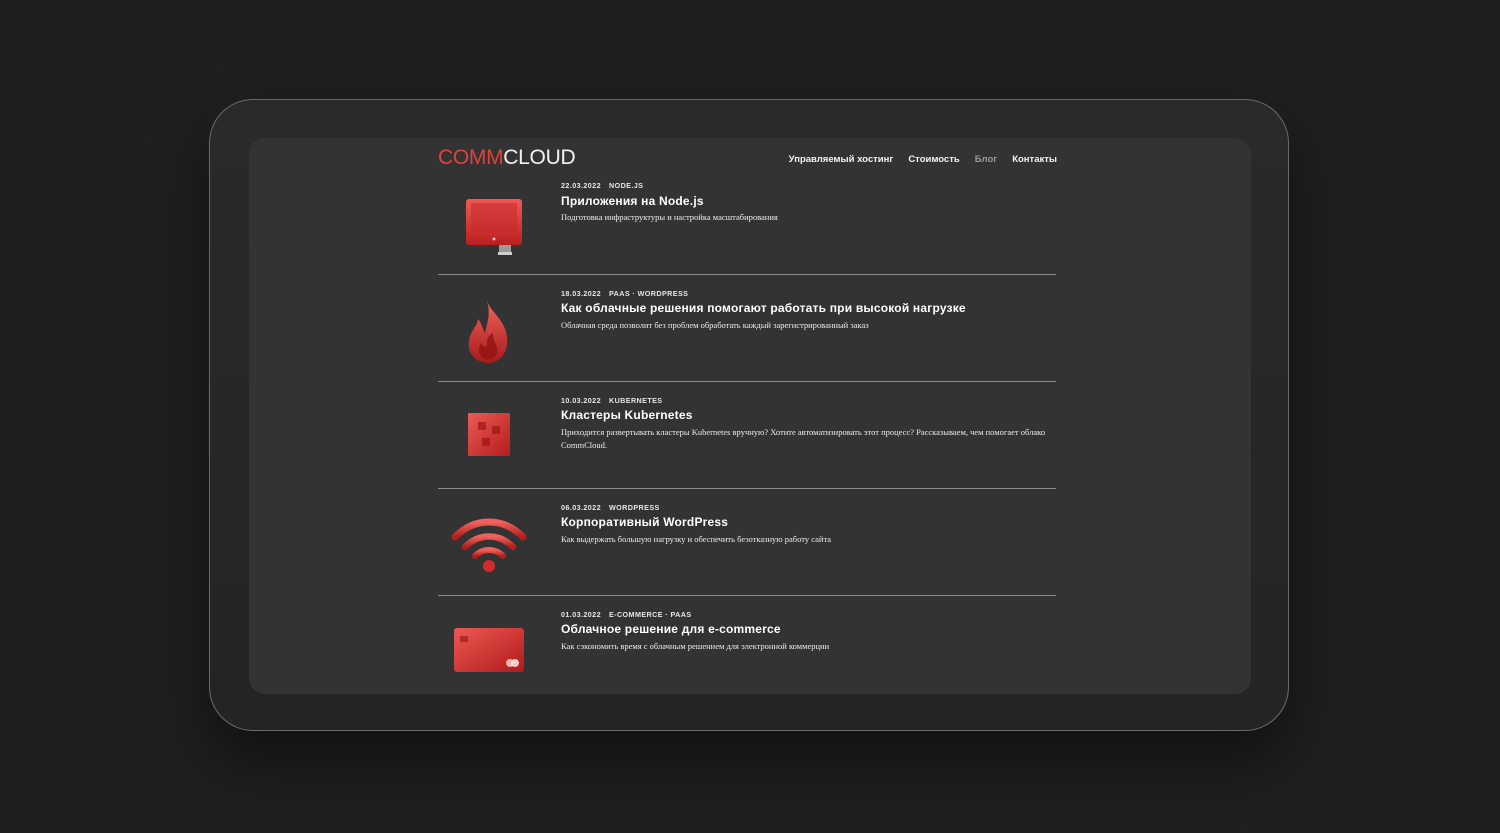 This screenshot has width=1500, height=833. What do you see at coordinates (648, 293) in the screenshot?
I see `post-tags: PAAS · WORDPRESS` at bounding box center [648, 293].